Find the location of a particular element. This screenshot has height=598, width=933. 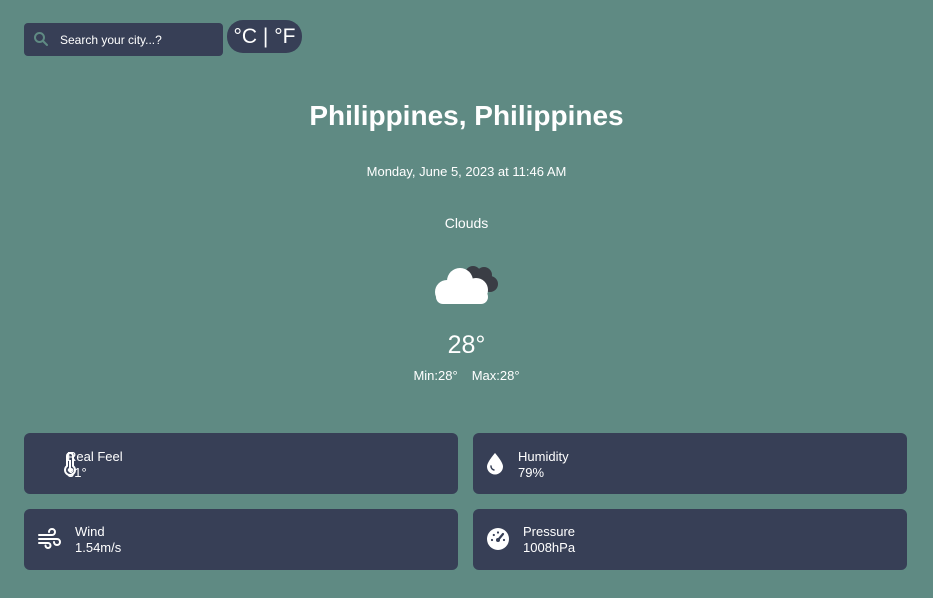

real-feel-value: 31° is located at coordinates (77, 472).